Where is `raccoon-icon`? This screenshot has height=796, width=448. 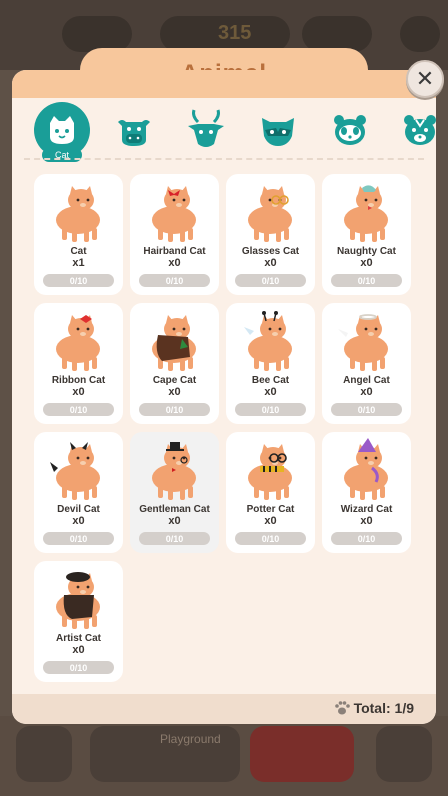 raccoon-icon is located at coordinates (278, 132).